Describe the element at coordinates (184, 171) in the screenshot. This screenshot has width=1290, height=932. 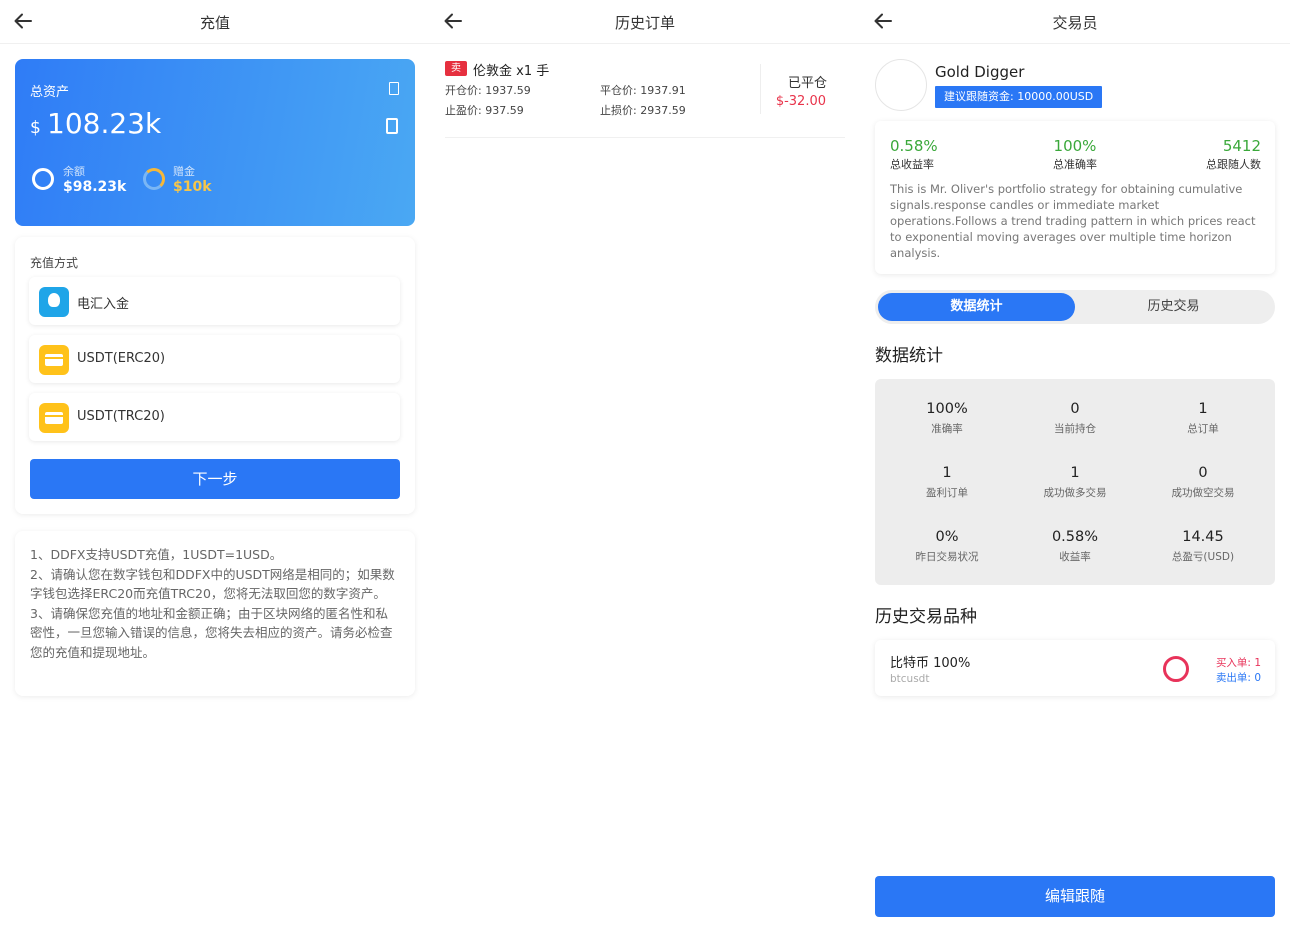
I see `bonus-label: 赠金` at that location.